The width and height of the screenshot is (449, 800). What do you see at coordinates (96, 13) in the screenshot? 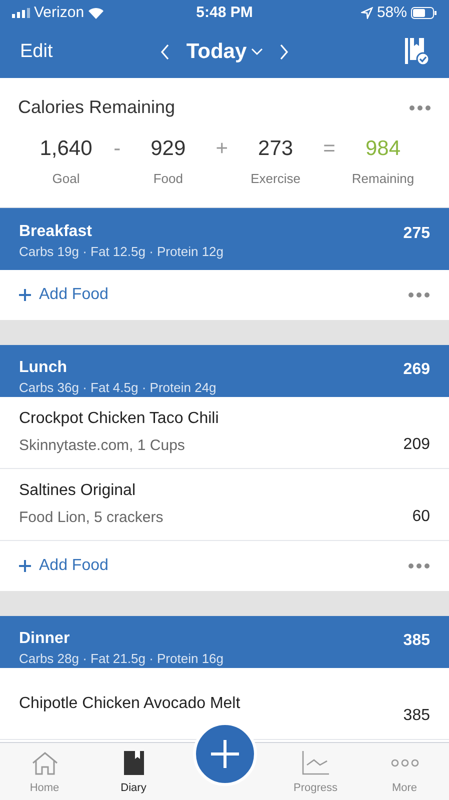
I see `wifi-icon` at bounding box center [96, 13].